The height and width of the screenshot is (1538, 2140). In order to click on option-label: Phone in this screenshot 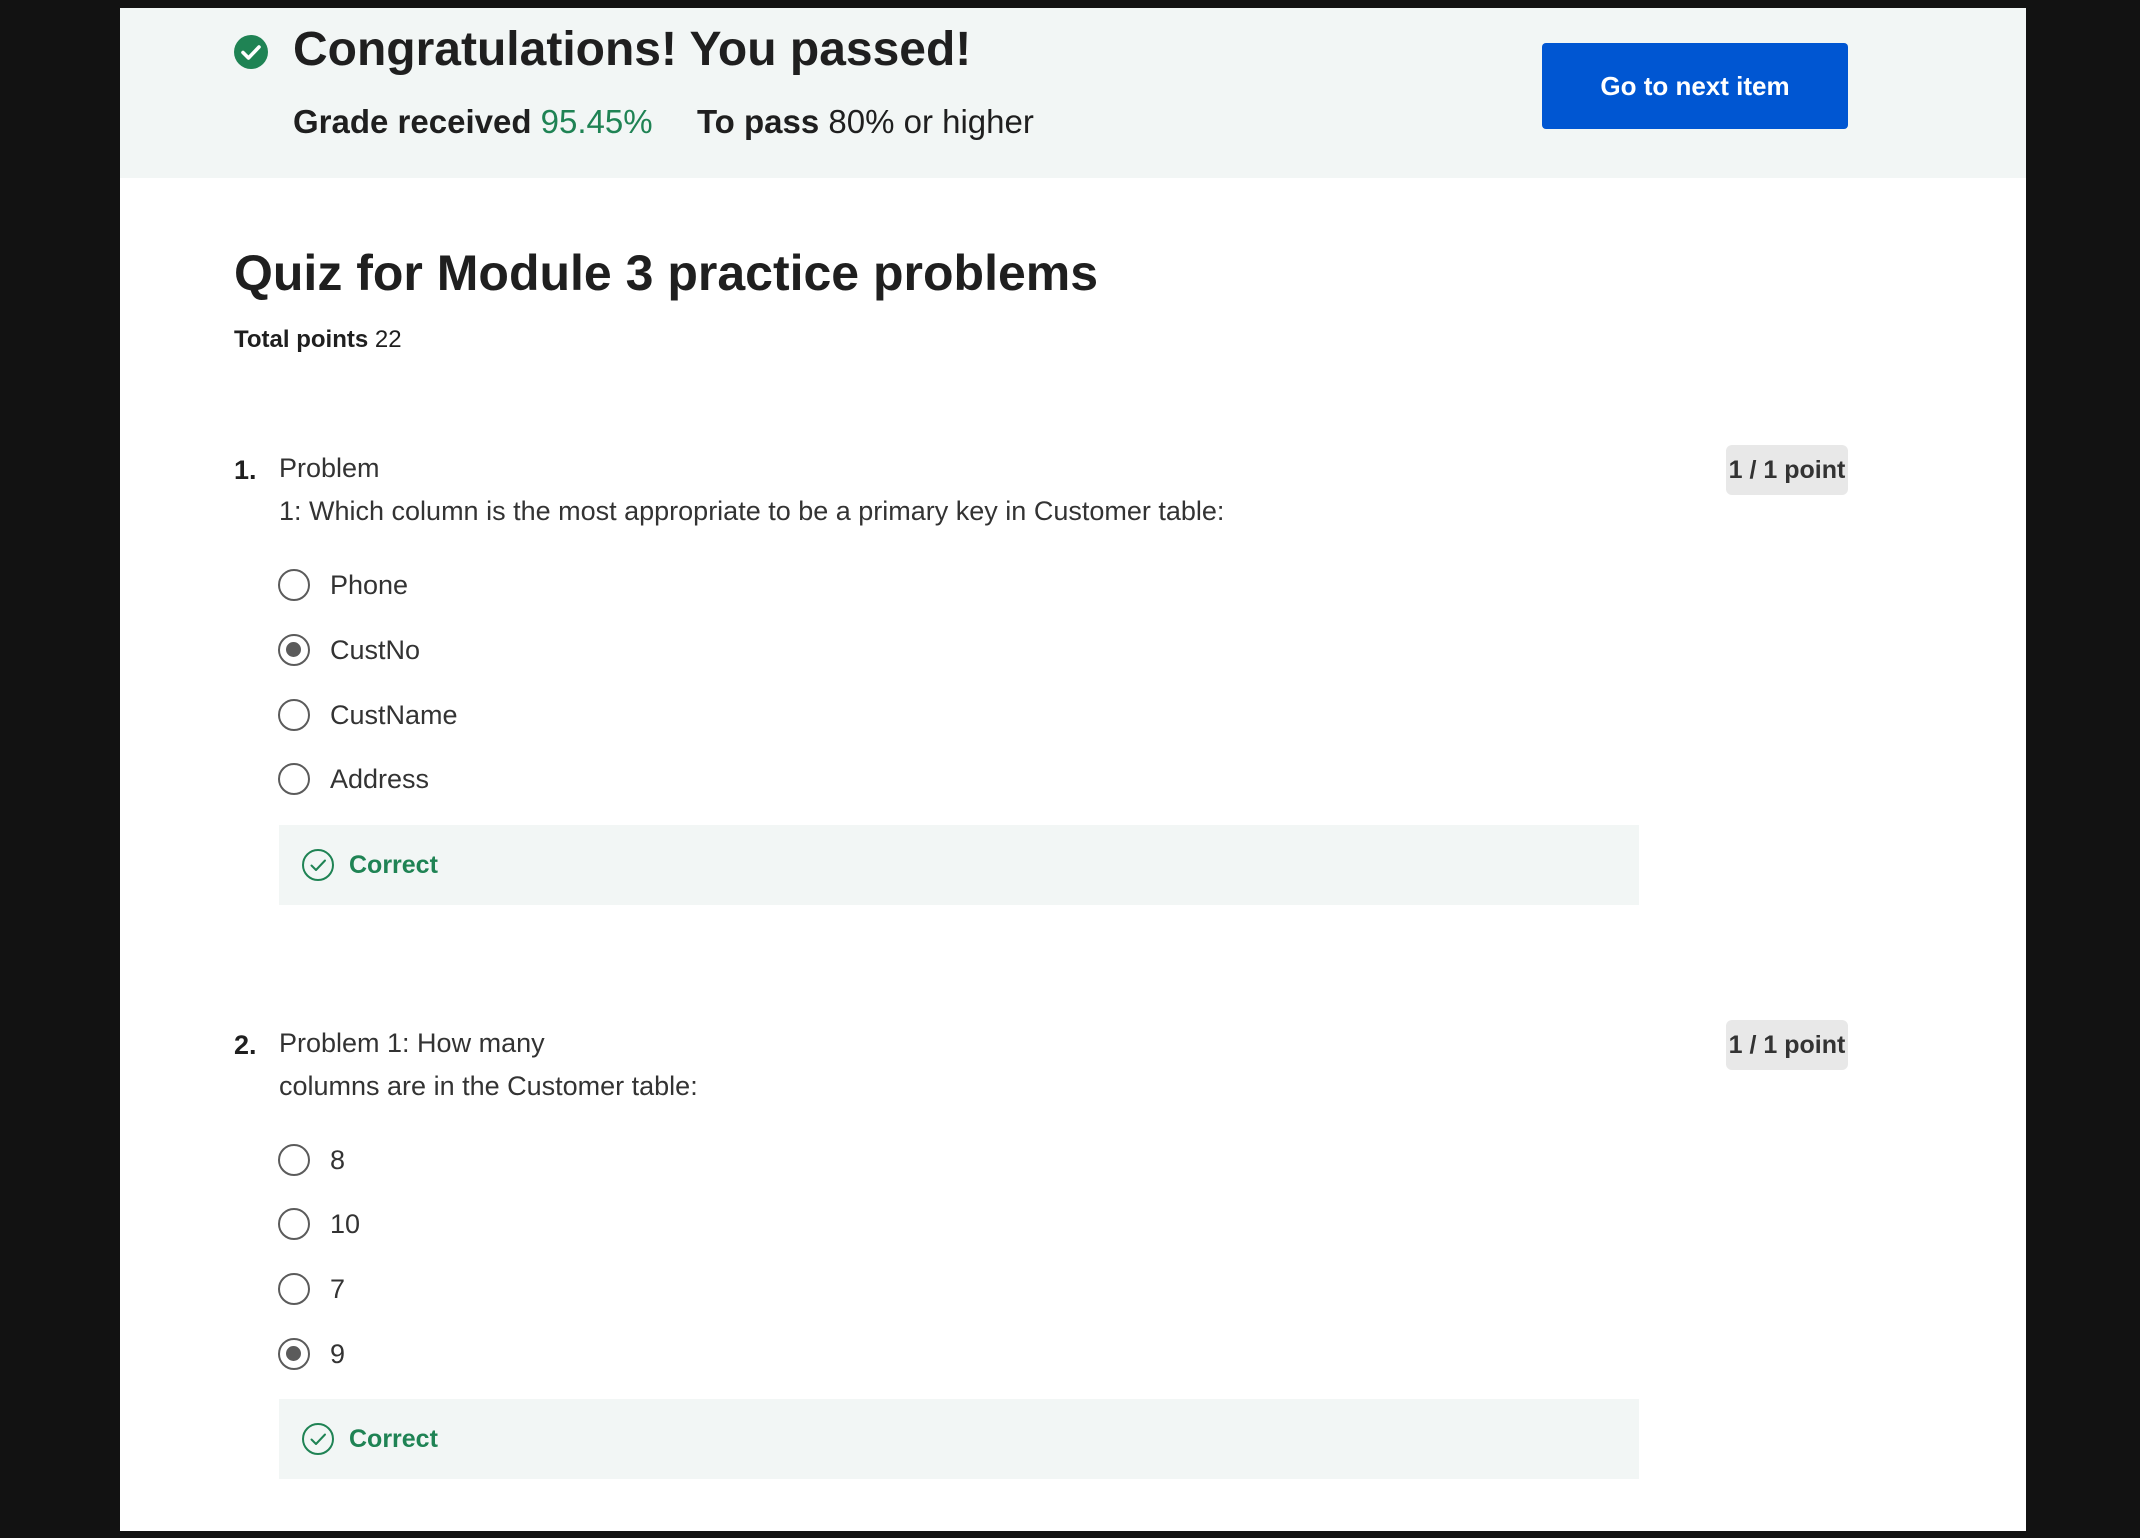, I will do `click(369, 584)`.